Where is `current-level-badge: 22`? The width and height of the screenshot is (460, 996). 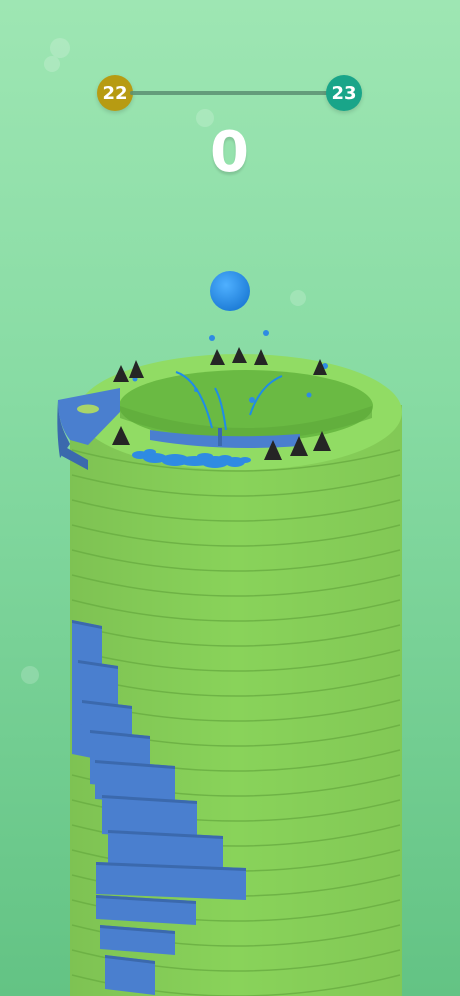 current-level-badge: 22 is located at coordinates (115, 93).